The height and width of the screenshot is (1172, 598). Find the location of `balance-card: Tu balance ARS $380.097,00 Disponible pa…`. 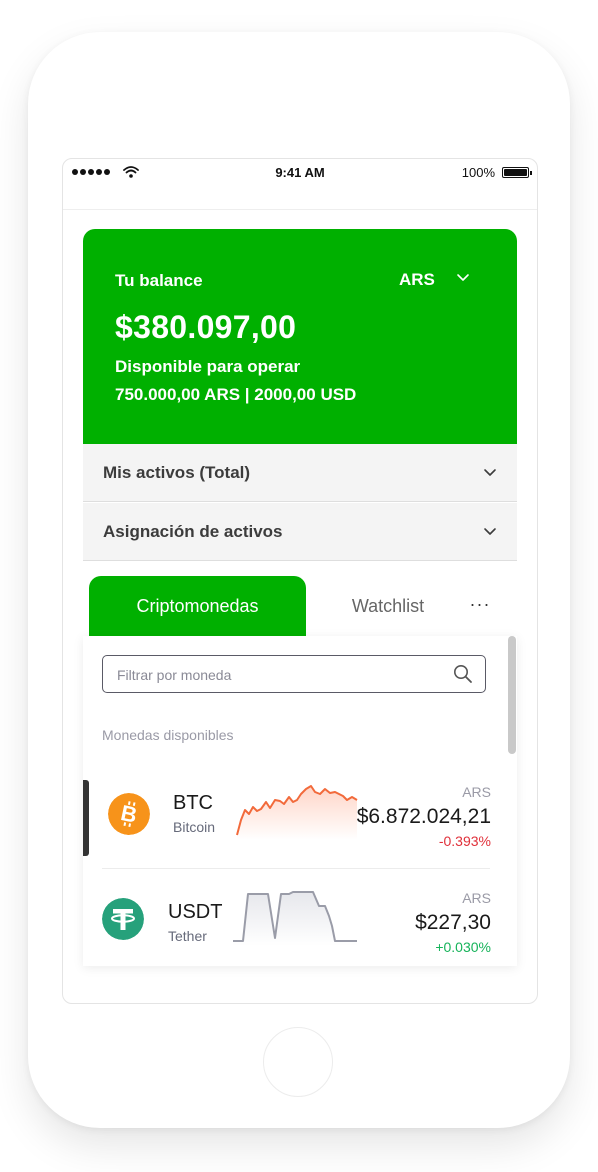

balance-card: Tu balance ARS $380.097,00 Disponible pa… is located at coordinates (300, 336).